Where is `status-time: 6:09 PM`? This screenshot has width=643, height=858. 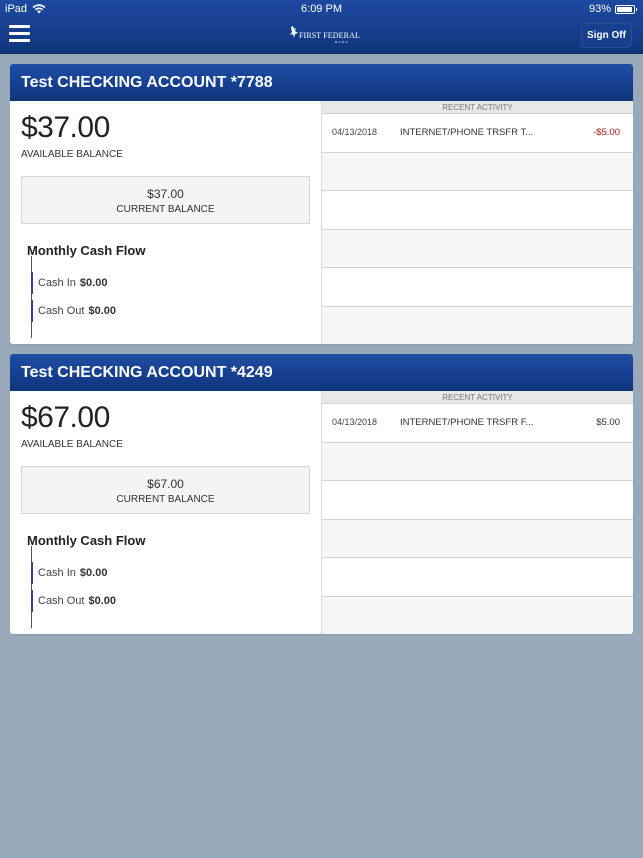 status-time: 6:09 PM is located at coordinates (321, 9).